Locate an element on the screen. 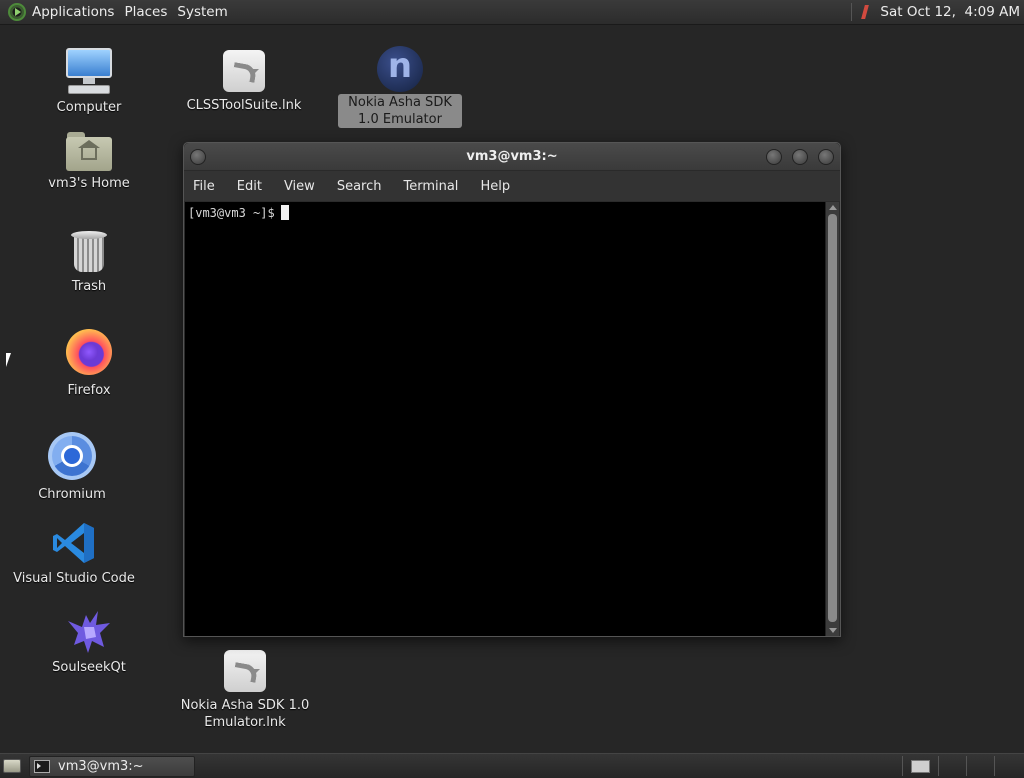 This screenshot has height=778, width=1024. computer-icon is located at coordinates (89, 71).